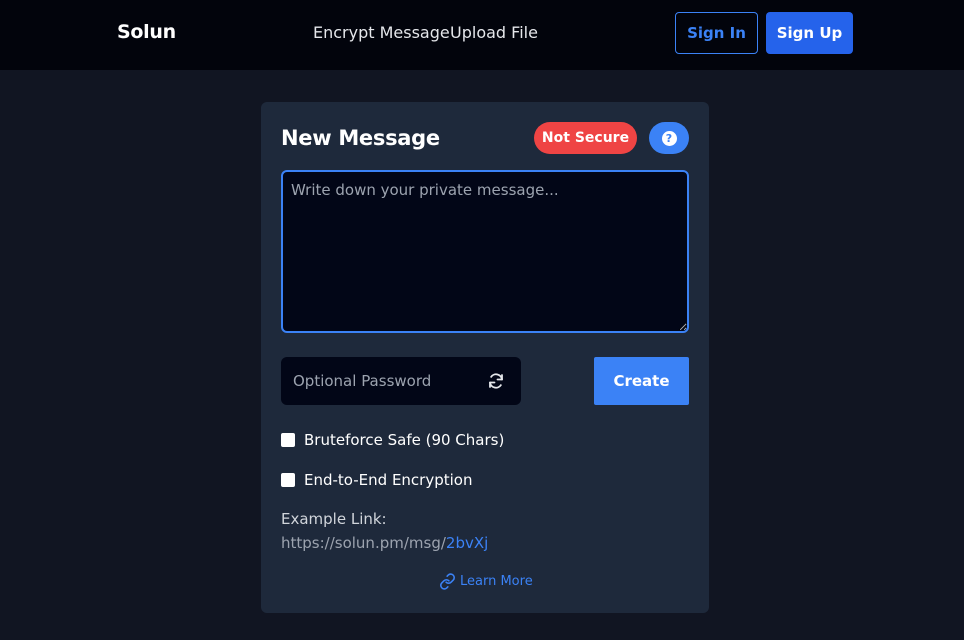 This screenshot has height=640, width=964. Describe the element at coordinates (641, 381) in the screenshot. I see `create-button: Create` at that location.